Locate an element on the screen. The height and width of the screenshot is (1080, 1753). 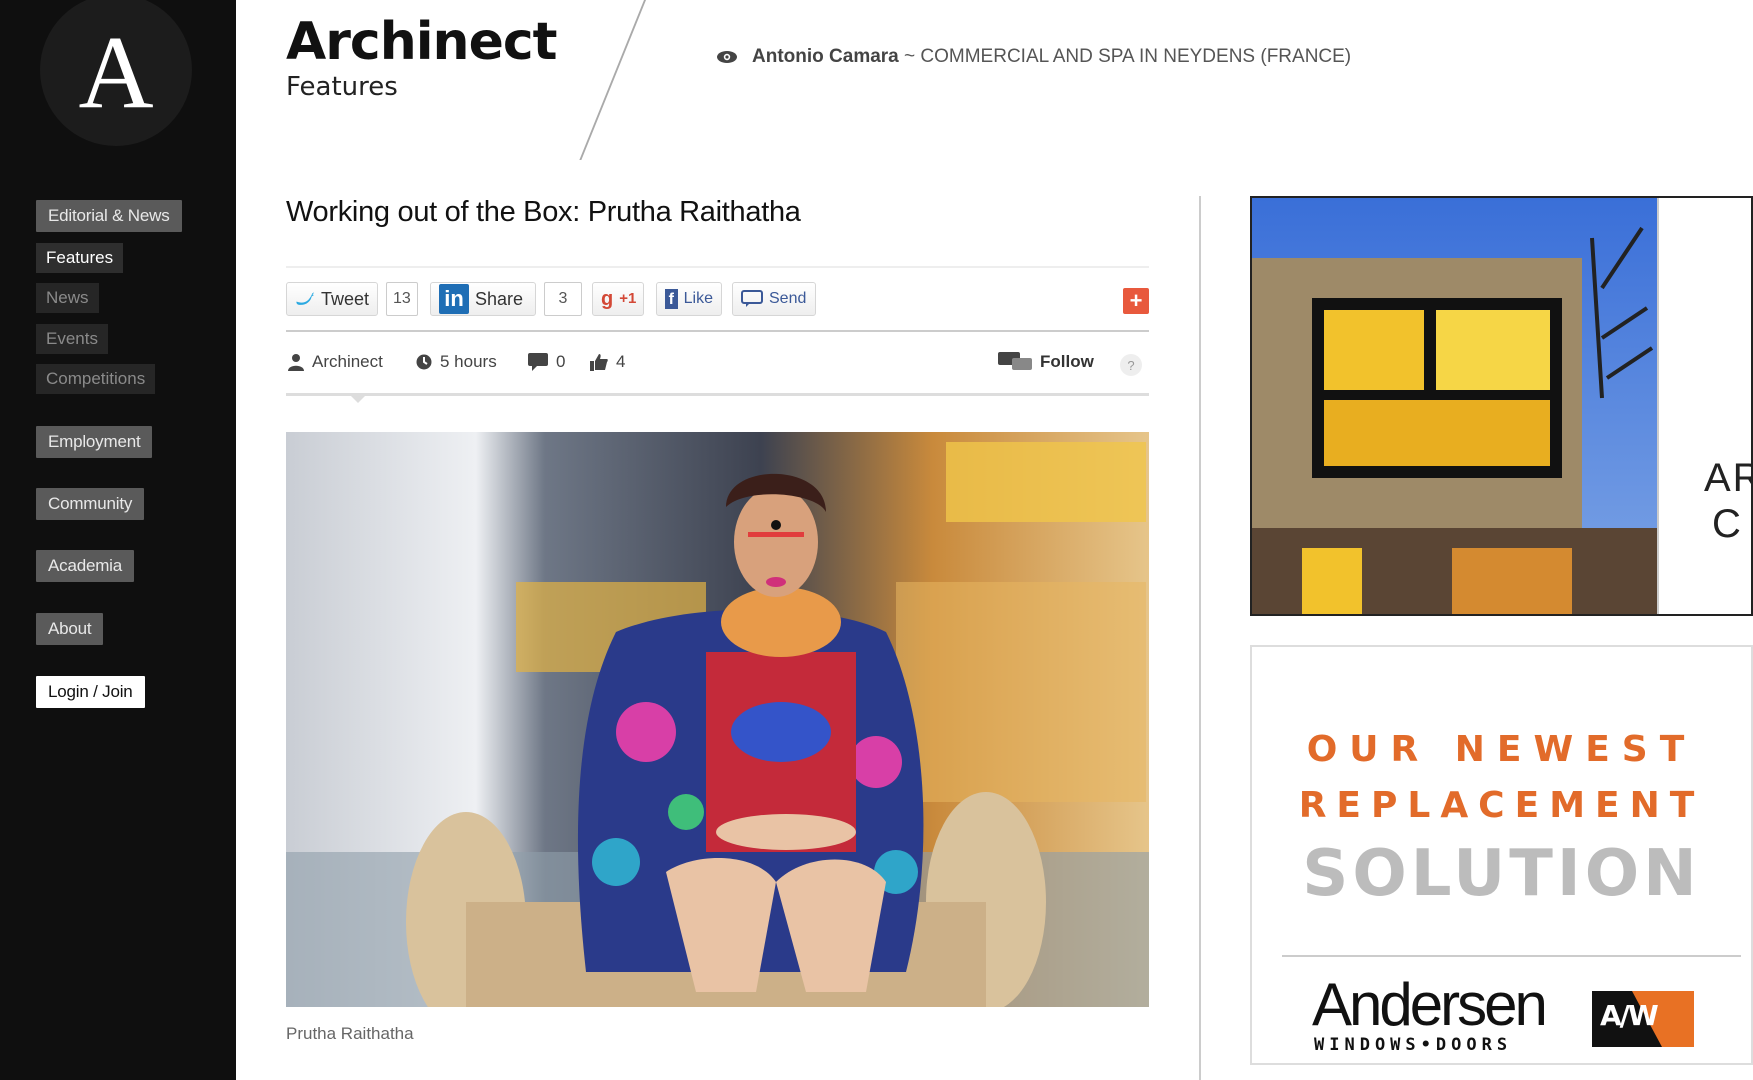
add-share-icon: + is located at coordinates (1136, 301).